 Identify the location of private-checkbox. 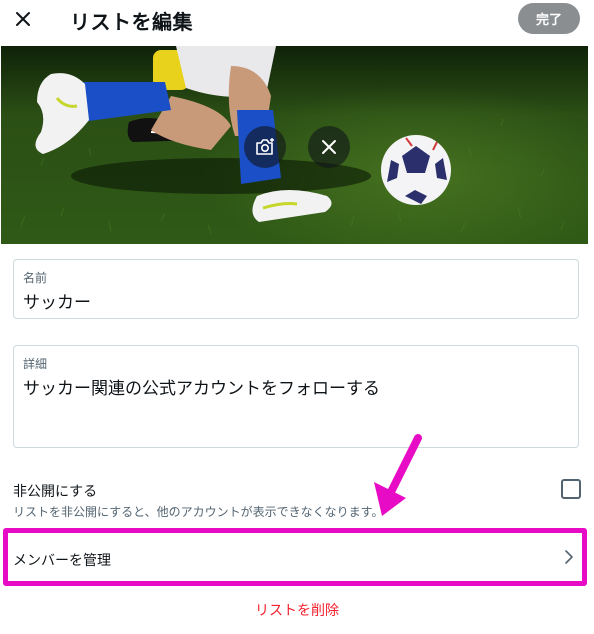
(571, 489).